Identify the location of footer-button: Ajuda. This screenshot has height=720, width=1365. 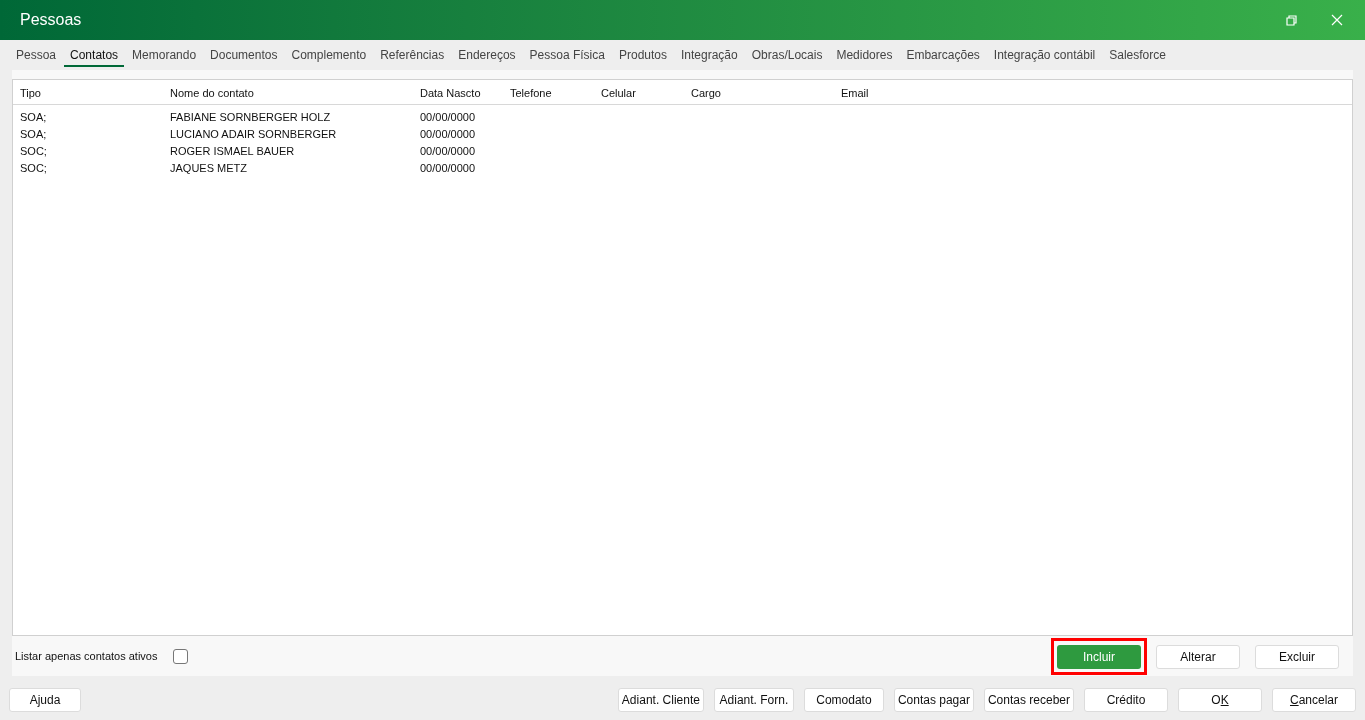
(45, 700).